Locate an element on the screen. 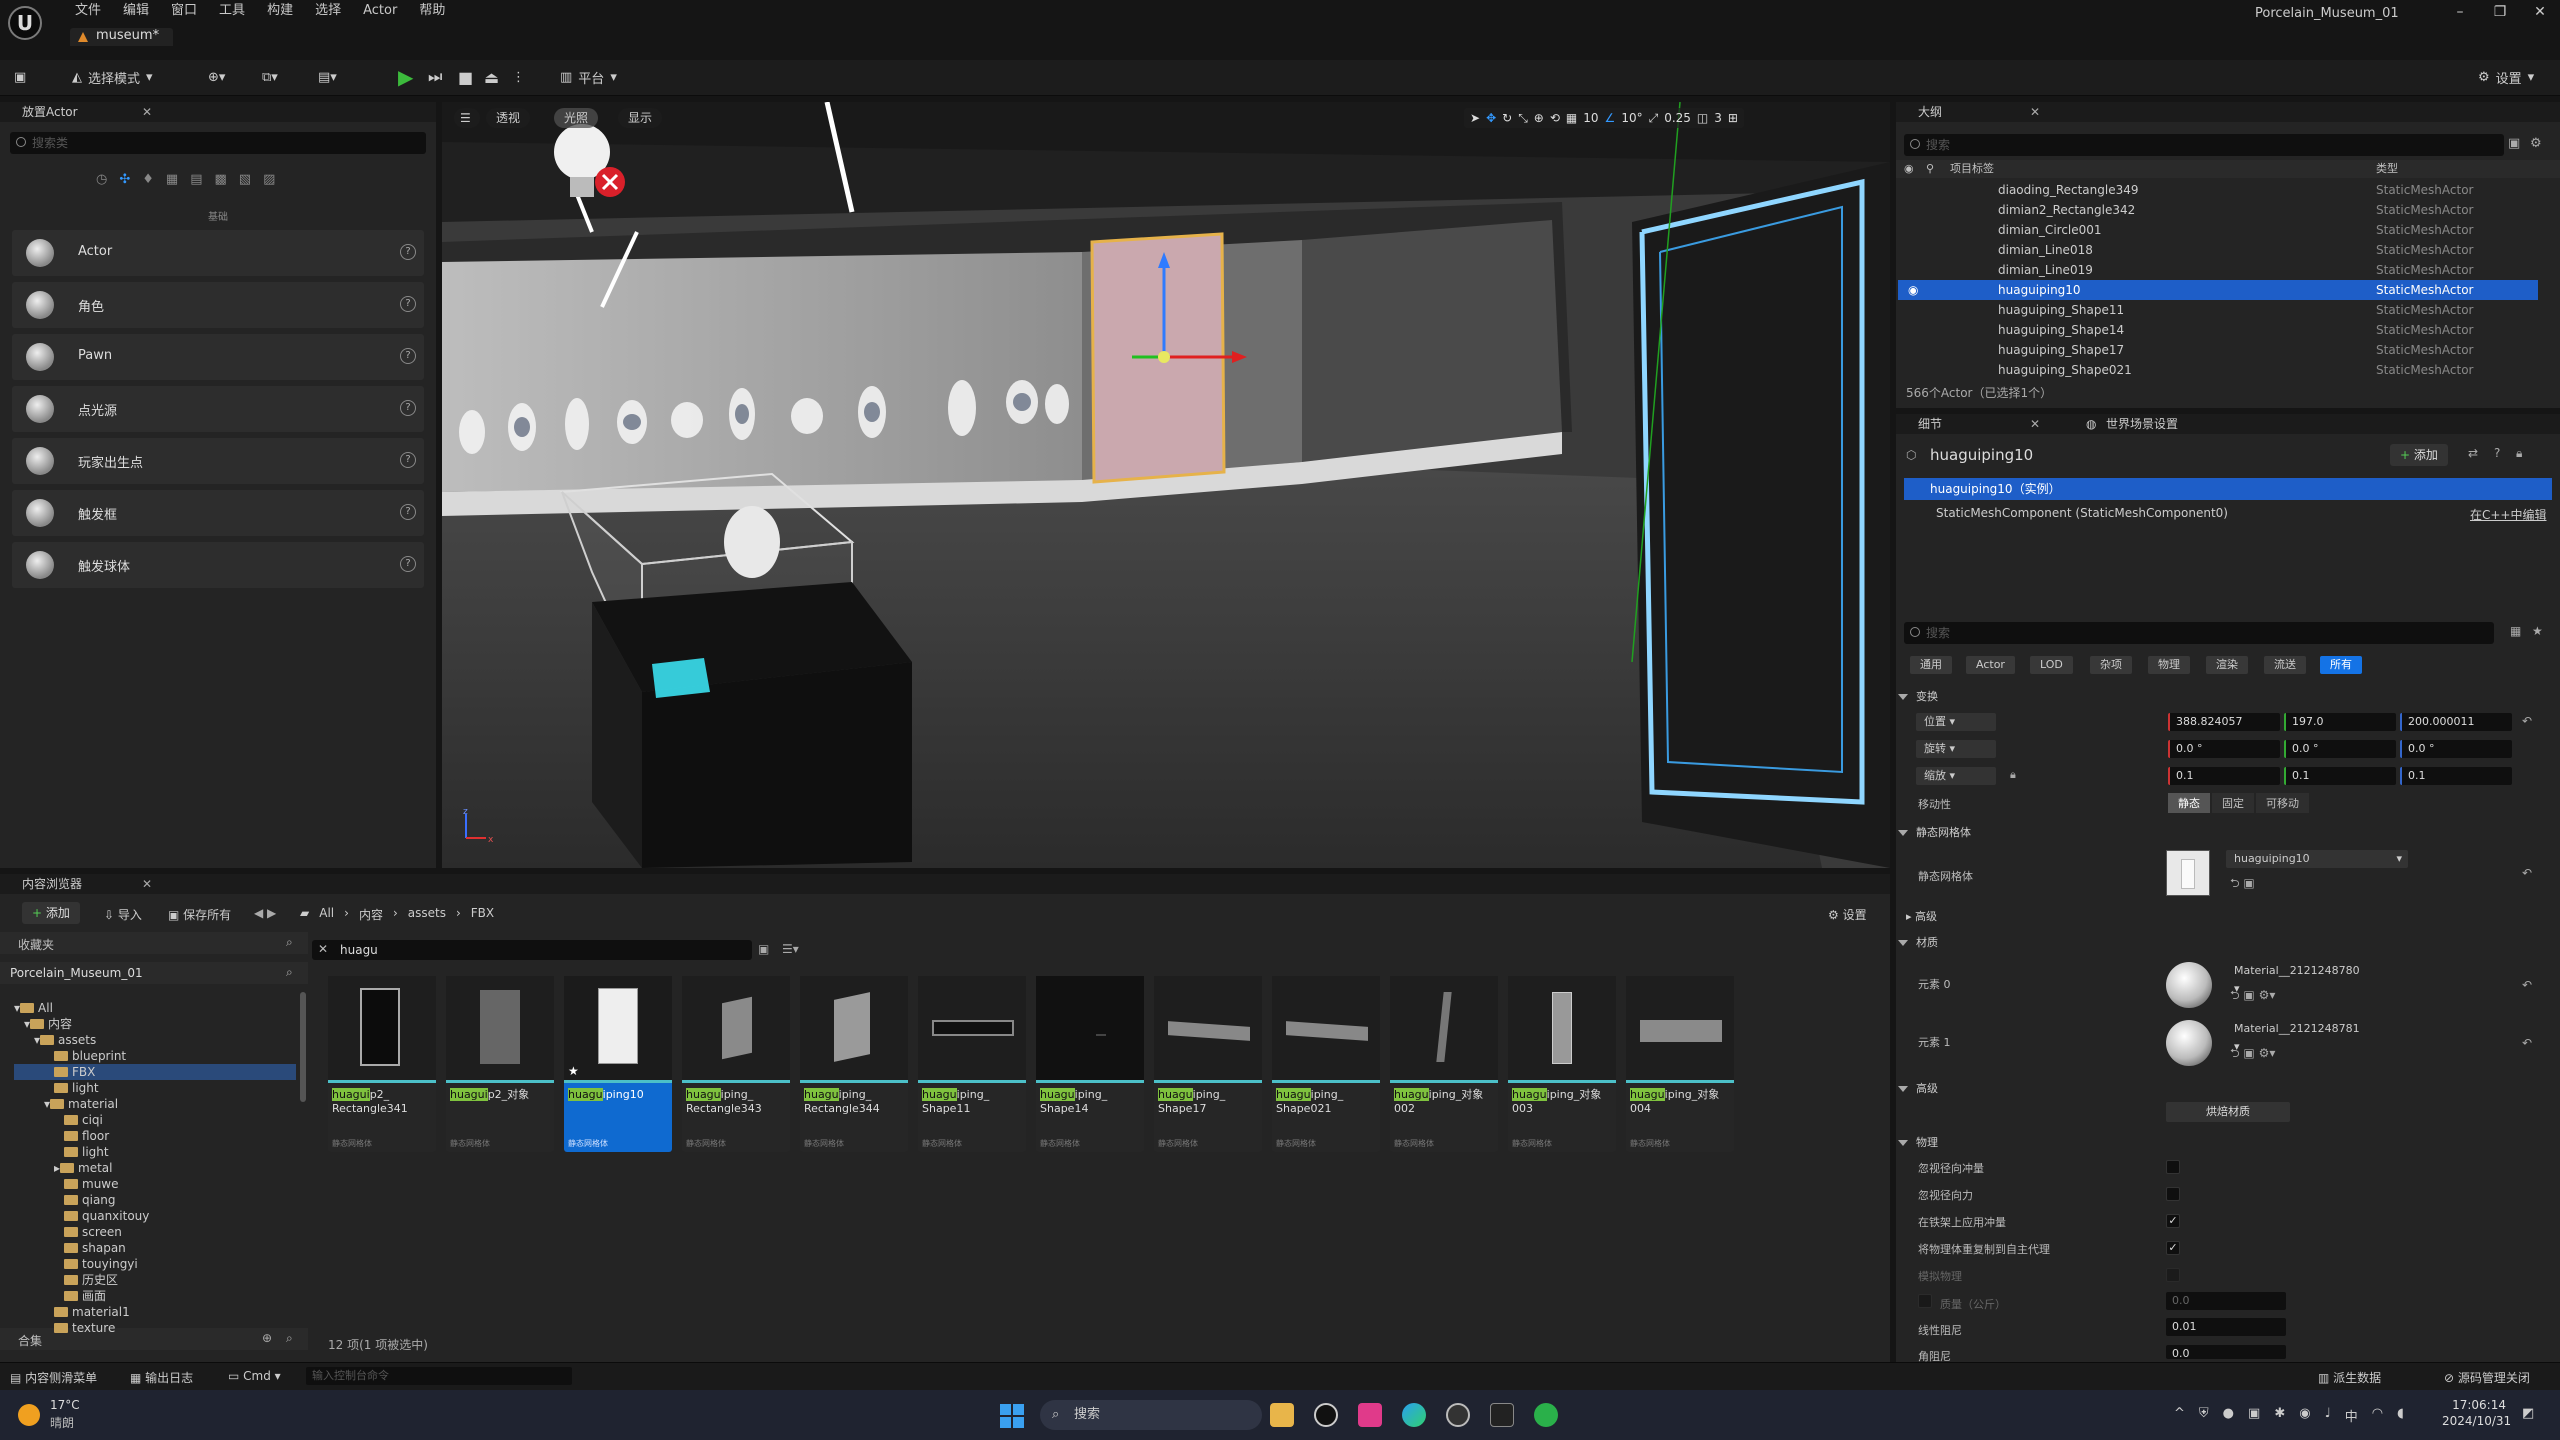  close-icon: ✕ is located at coordinates (147, 884).